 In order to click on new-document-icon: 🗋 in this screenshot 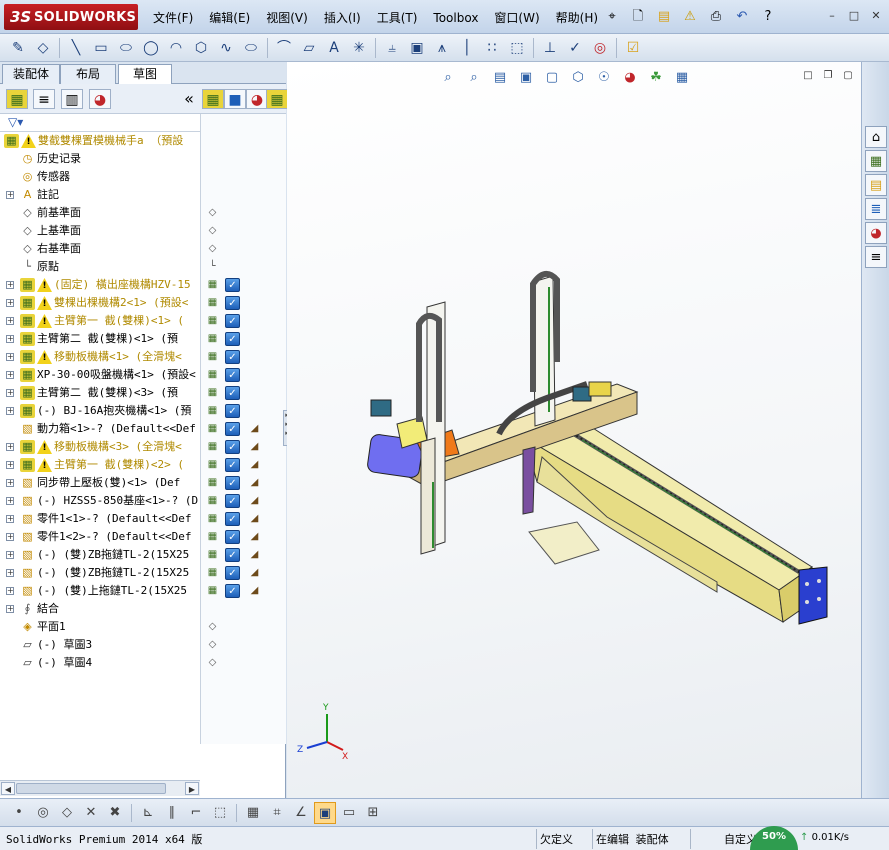, I will do `click(638, 17)`.